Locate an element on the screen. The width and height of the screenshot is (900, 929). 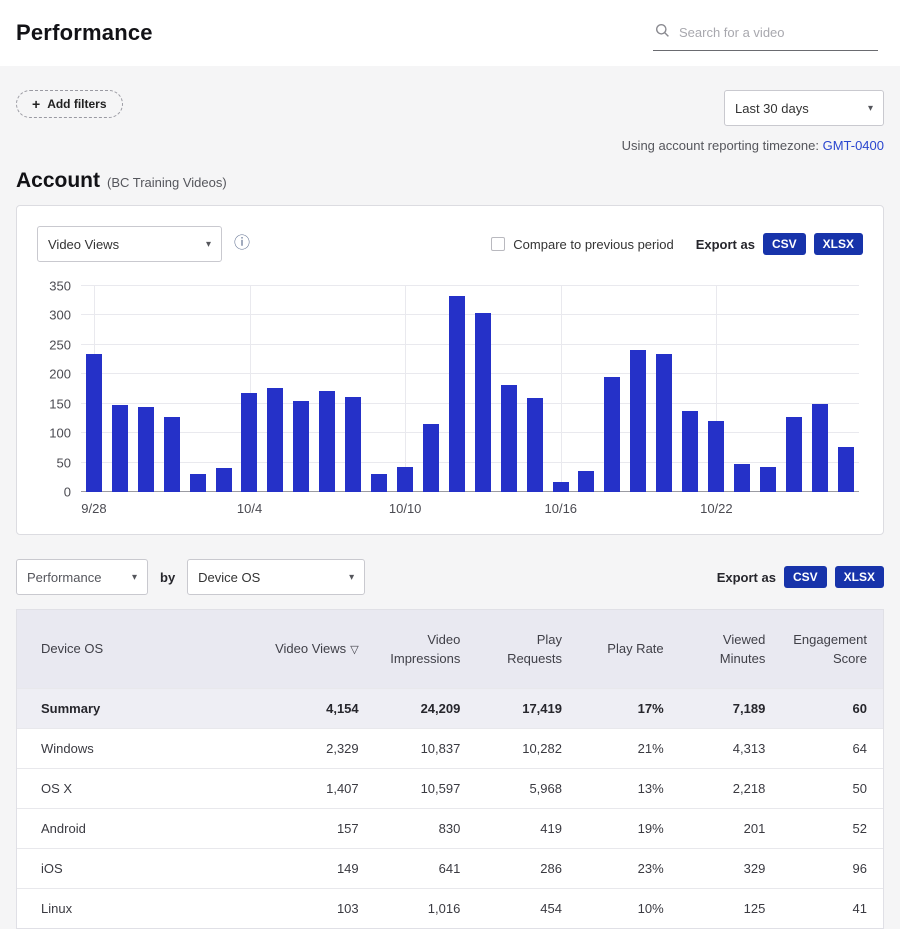
timezone-link: GMT-0400 is located at coordinates (853, 145).